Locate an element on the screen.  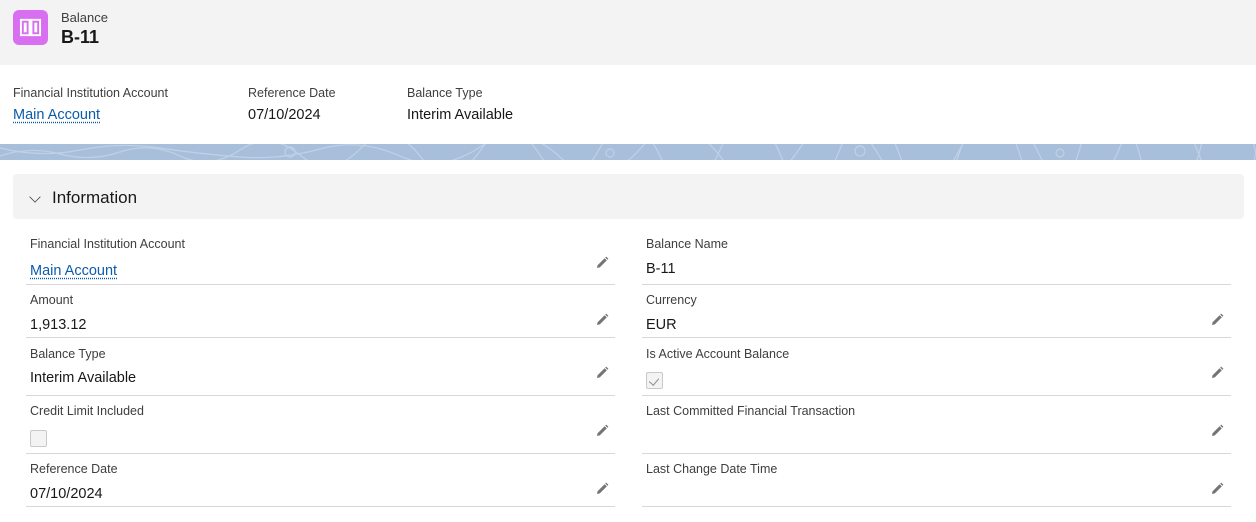
is-active-checkbox is located at coordinates (654, 380).